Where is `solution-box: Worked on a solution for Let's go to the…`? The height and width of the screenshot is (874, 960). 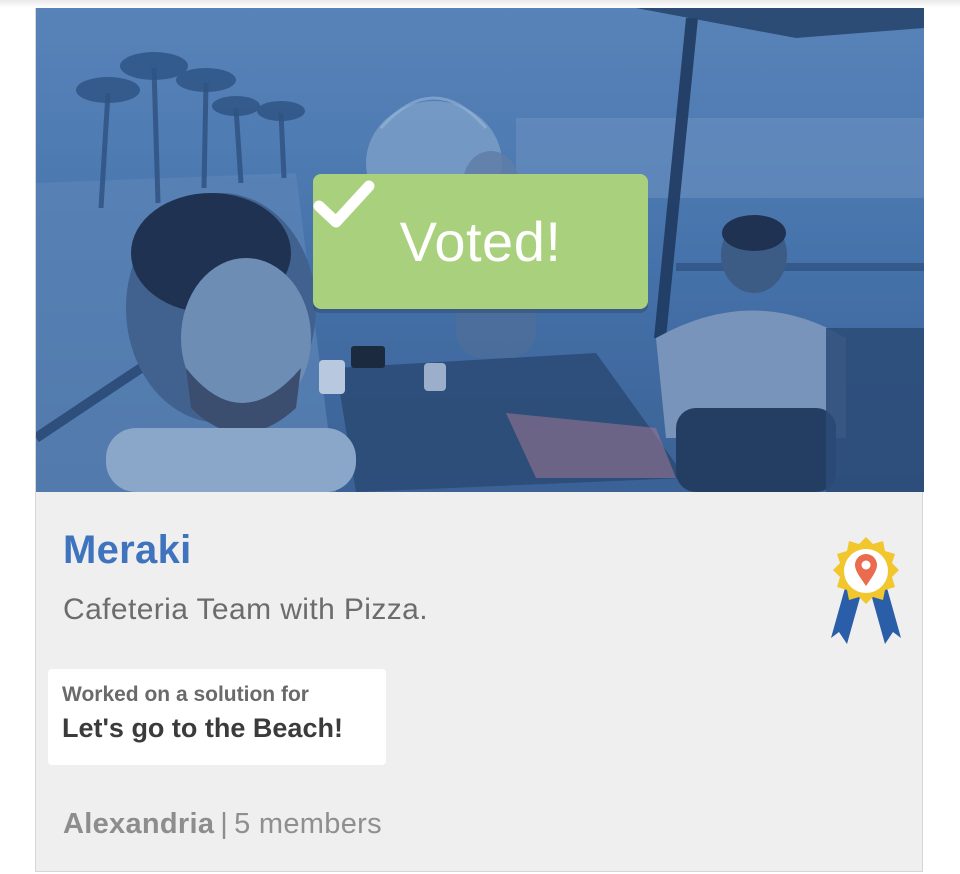
solution-box: Worked on a solution for Let's go to the… is located at coordinates (217, 717).